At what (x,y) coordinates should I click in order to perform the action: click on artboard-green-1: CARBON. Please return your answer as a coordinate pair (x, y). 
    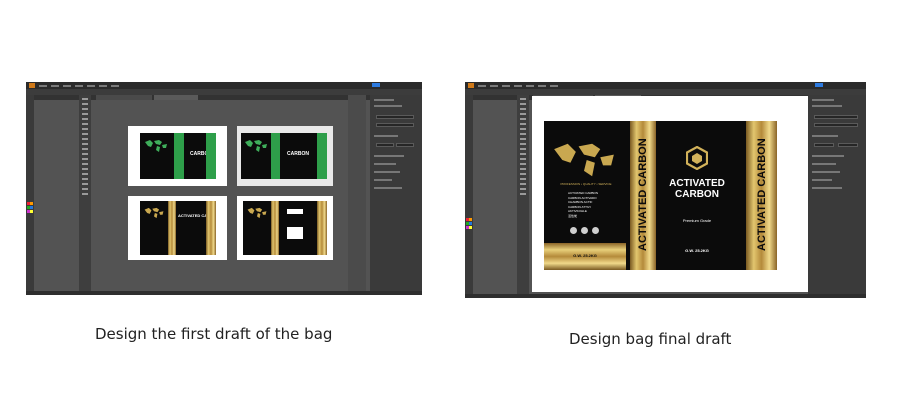
    Looking at the image, I should click on (177, 156).